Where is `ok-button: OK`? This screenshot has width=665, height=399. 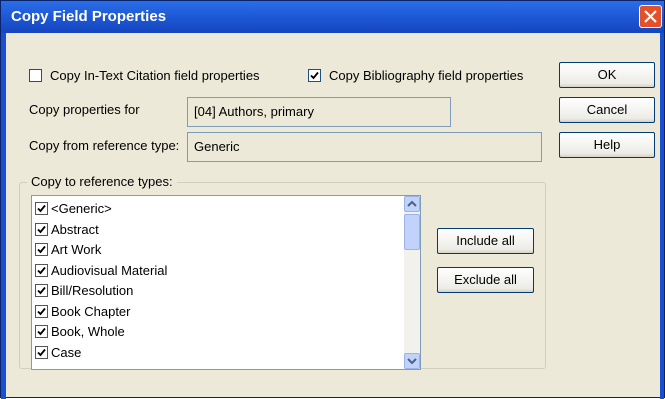
ok-button: OK is located at coordinates (607, 75).